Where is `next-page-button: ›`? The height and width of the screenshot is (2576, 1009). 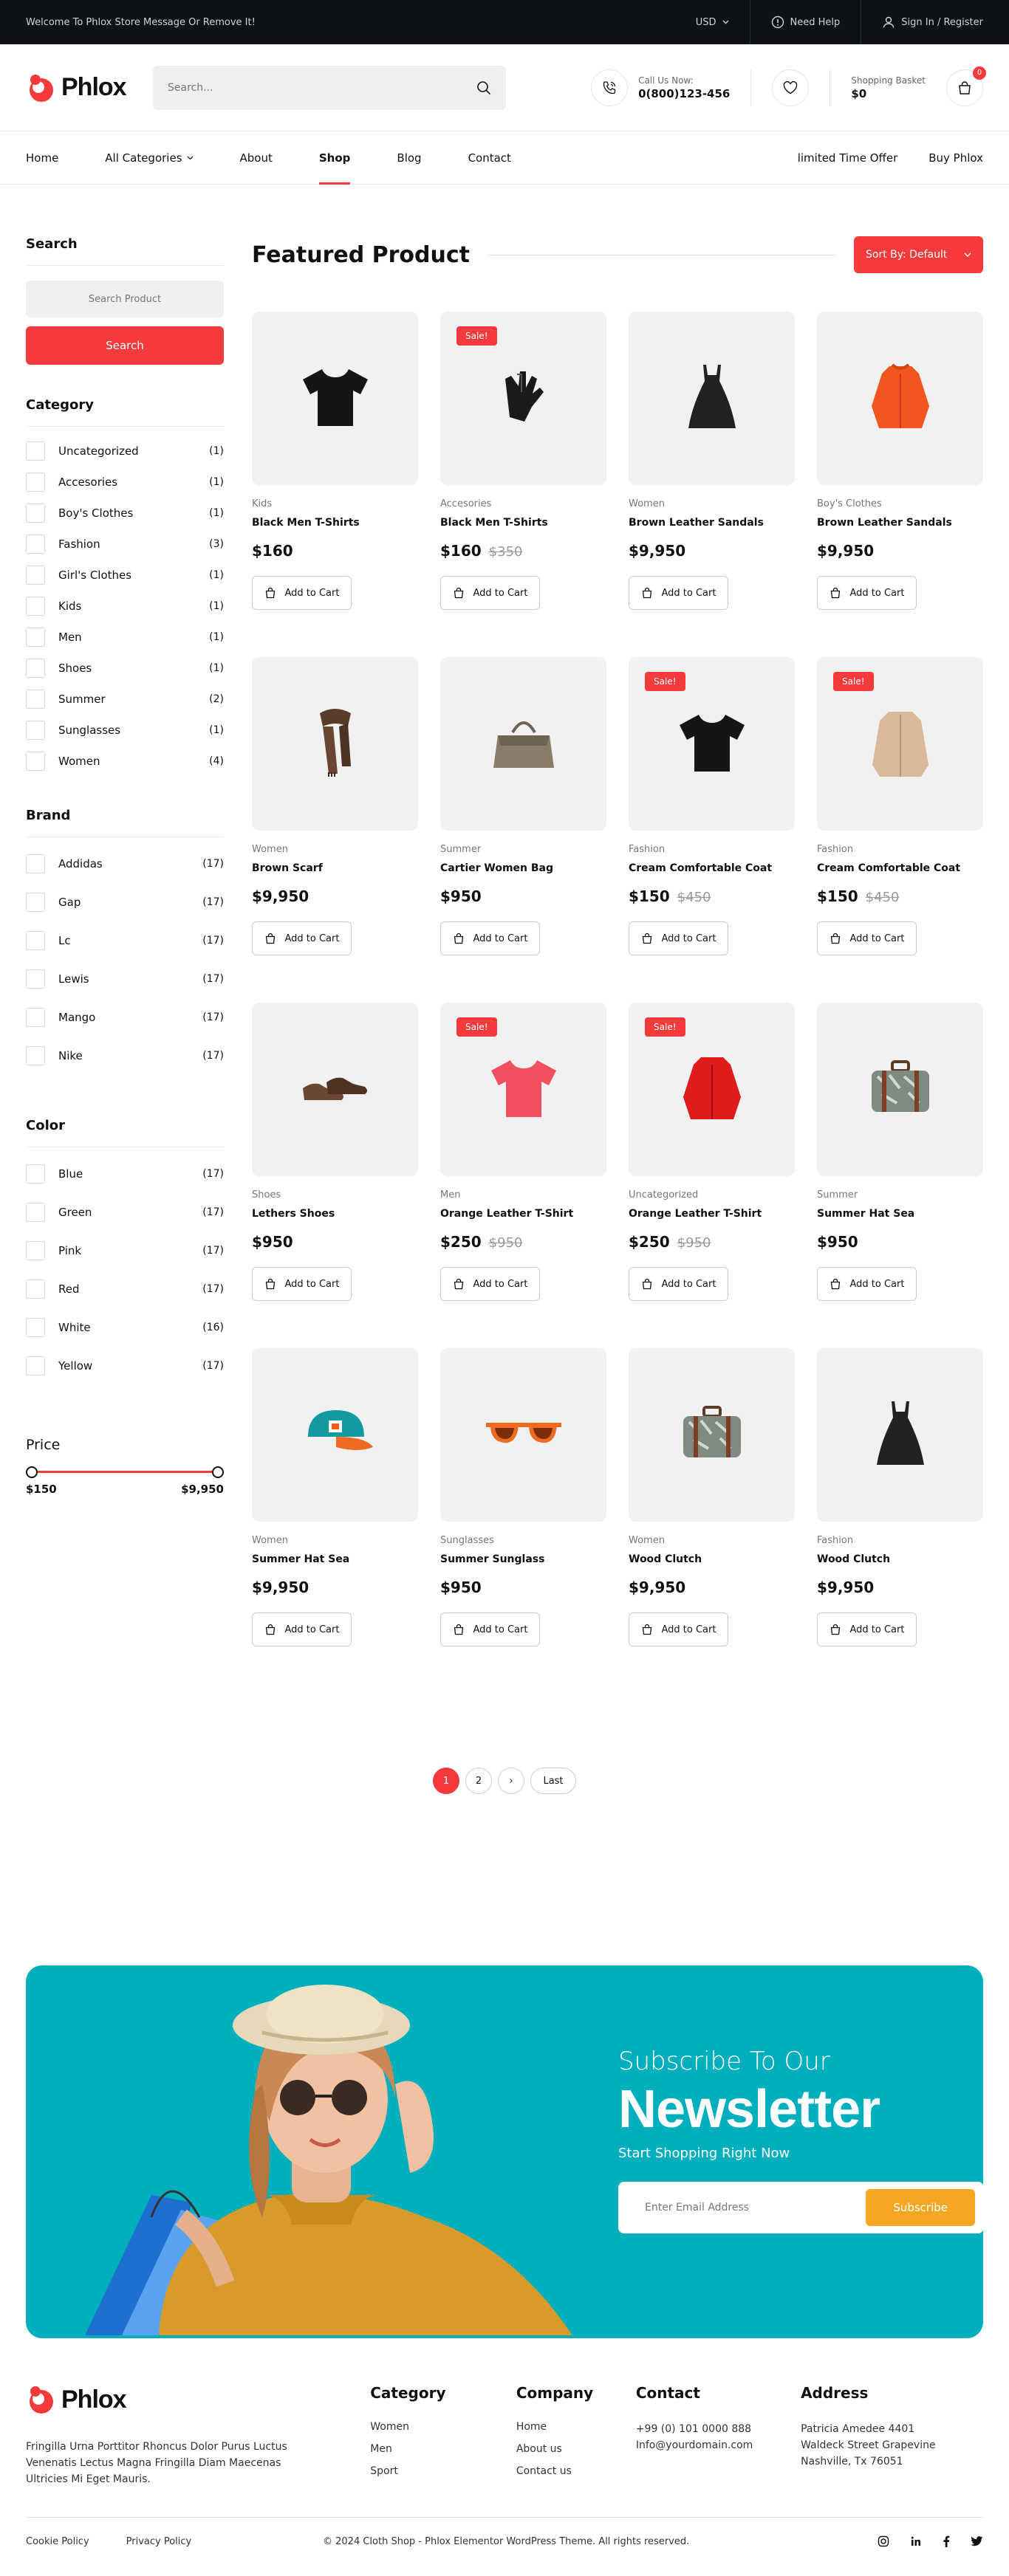 next-page-button: › is located at coordinates (511, 1781).